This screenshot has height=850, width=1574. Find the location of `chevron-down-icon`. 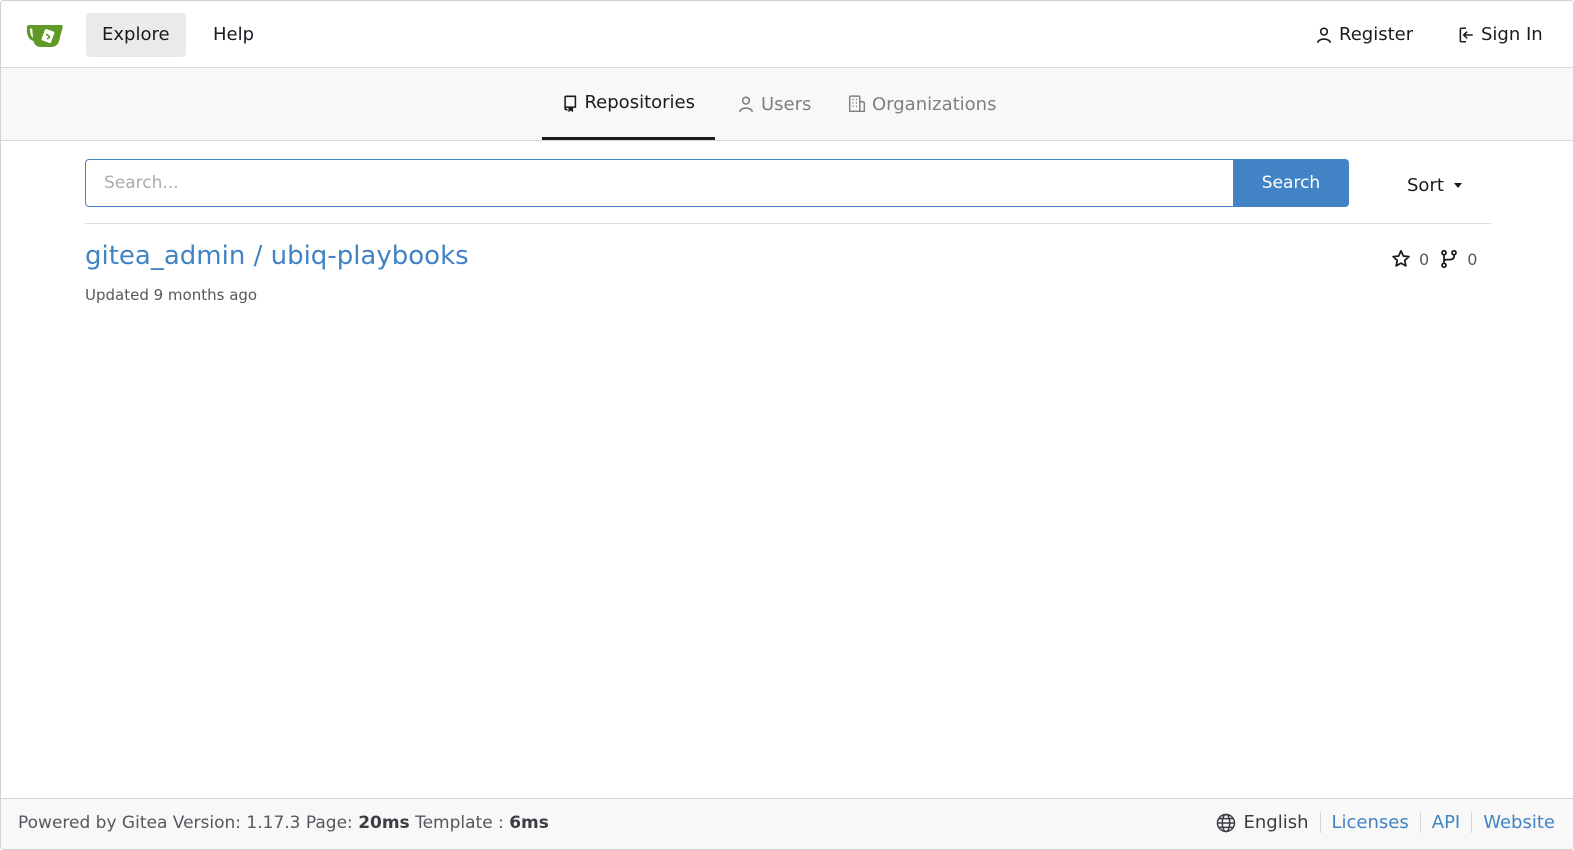

chevron-down-icon is located at coordinates (1457, 185).